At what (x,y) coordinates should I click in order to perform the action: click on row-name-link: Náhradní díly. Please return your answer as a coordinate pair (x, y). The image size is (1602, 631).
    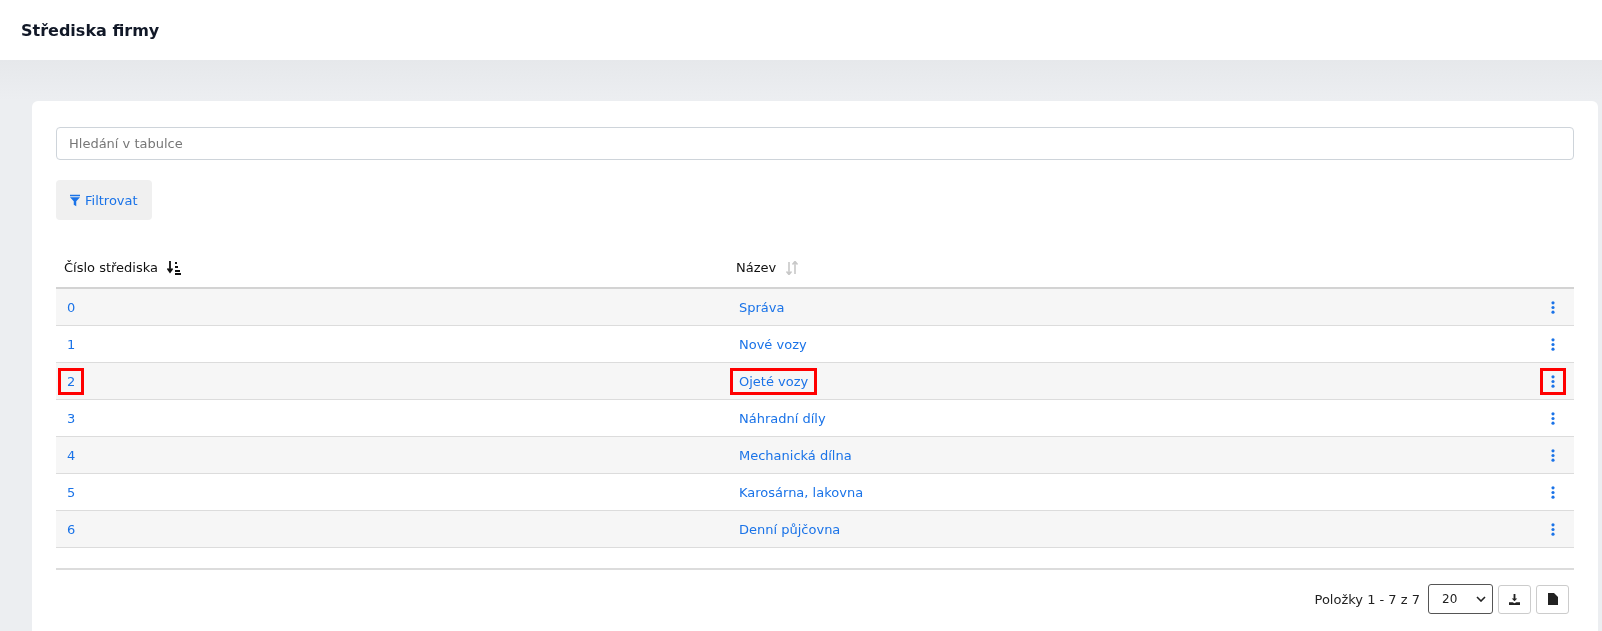
    Looking at the image, I should click on (782, 418).